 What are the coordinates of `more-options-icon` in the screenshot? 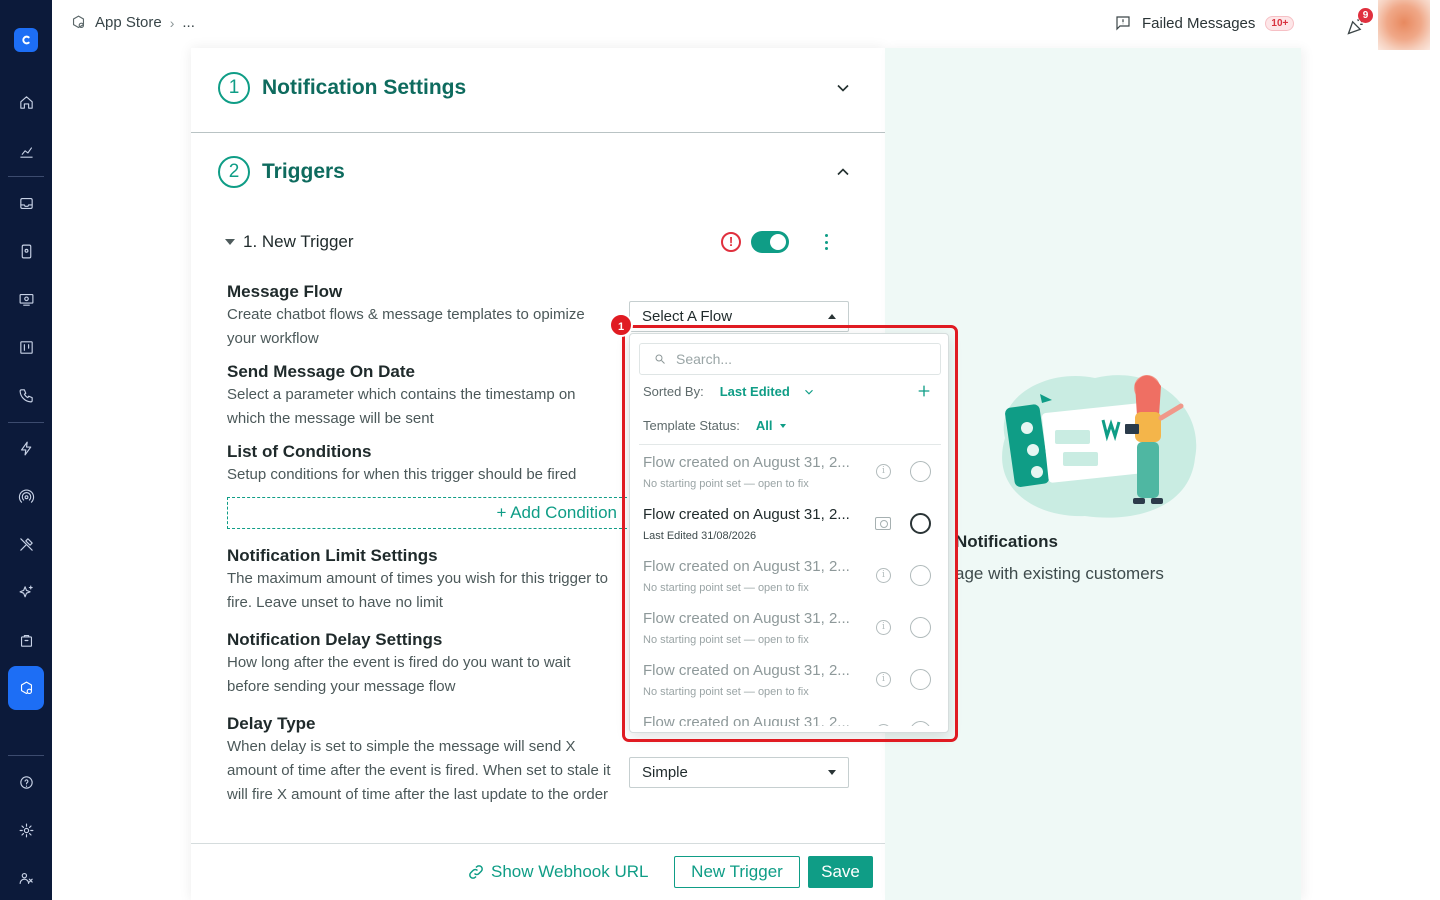 It's located at (826, 242).